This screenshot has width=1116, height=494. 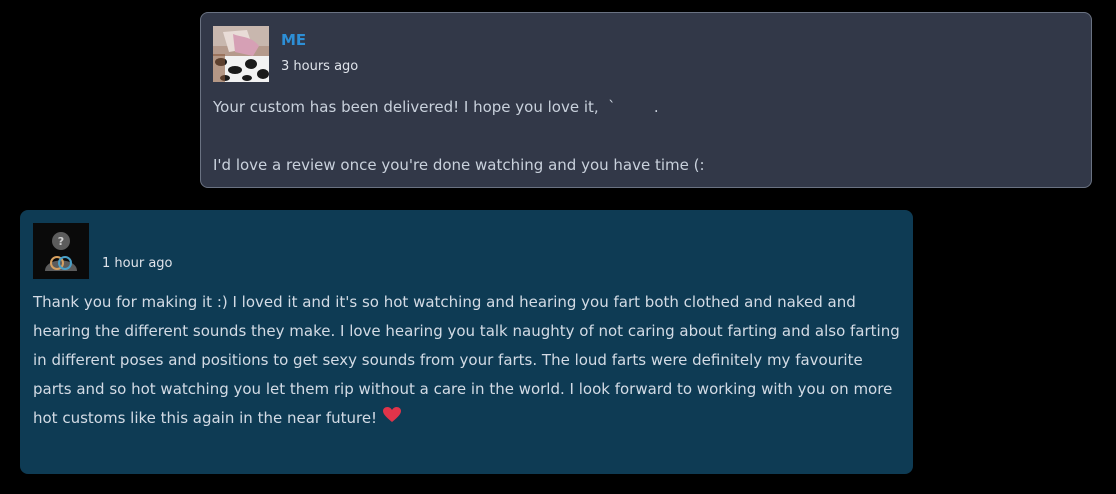 I want to click on heart-icon, so click(x=392, y=418).